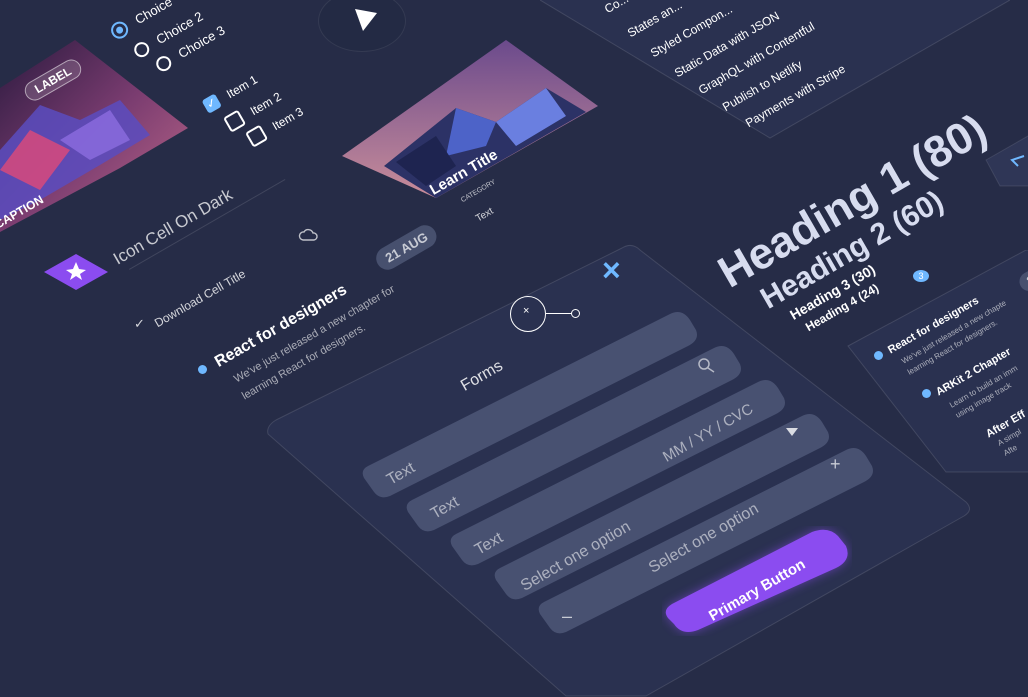 The image size is (1028, 697). Describe the element at coordinates (242, 87) in the screenshot. I see `checkbox-label: Item 1` at that location.